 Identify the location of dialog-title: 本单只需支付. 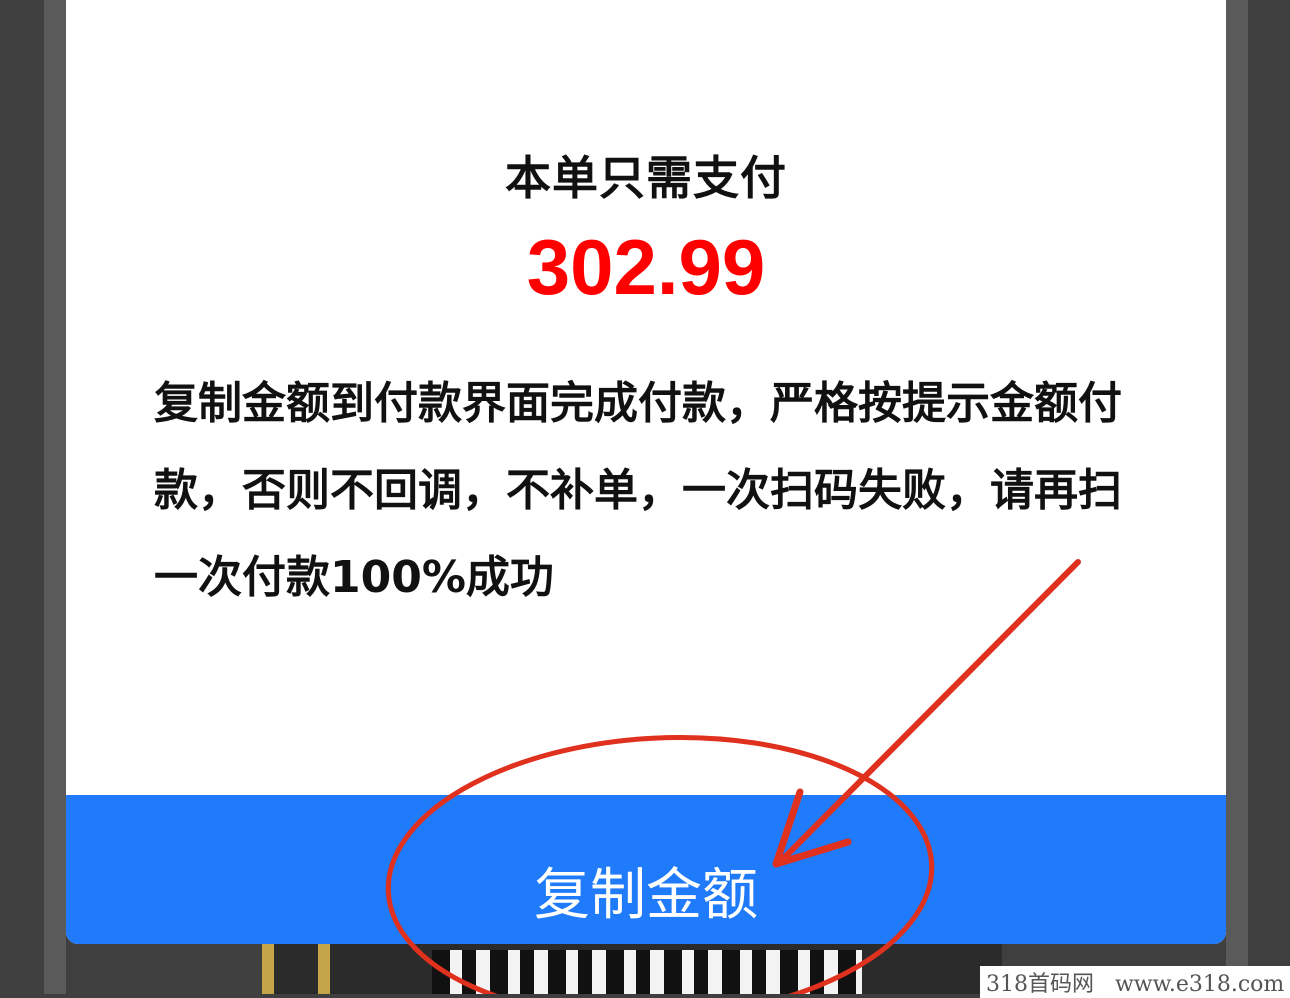
(646, 178).